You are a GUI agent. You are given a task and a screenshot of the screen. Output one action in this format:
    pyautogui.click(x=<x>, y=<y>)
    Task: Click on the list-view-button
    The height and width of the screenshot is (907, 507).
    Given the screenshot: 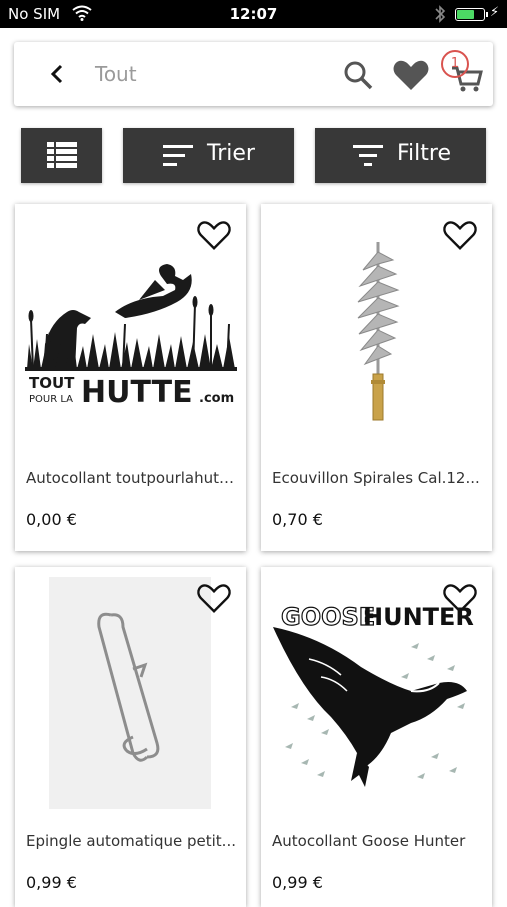 What is the action you would take?
    pyautogui.click(x=61, y=155)
    